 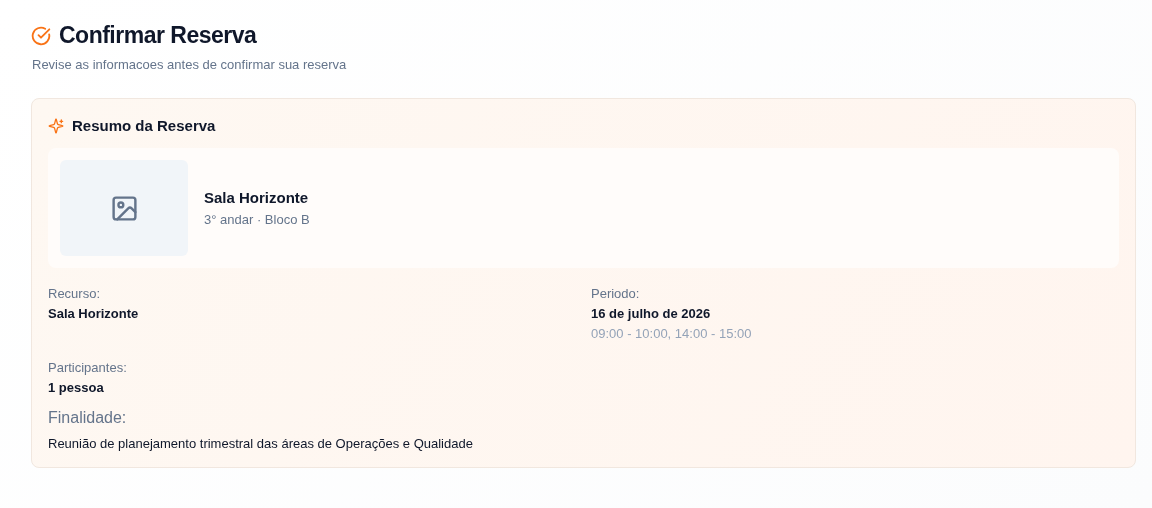 What do you see at coordinates (88, 367) in the screenshot?
I see `field-label: Participantes:` at bounding box center [88, 367].